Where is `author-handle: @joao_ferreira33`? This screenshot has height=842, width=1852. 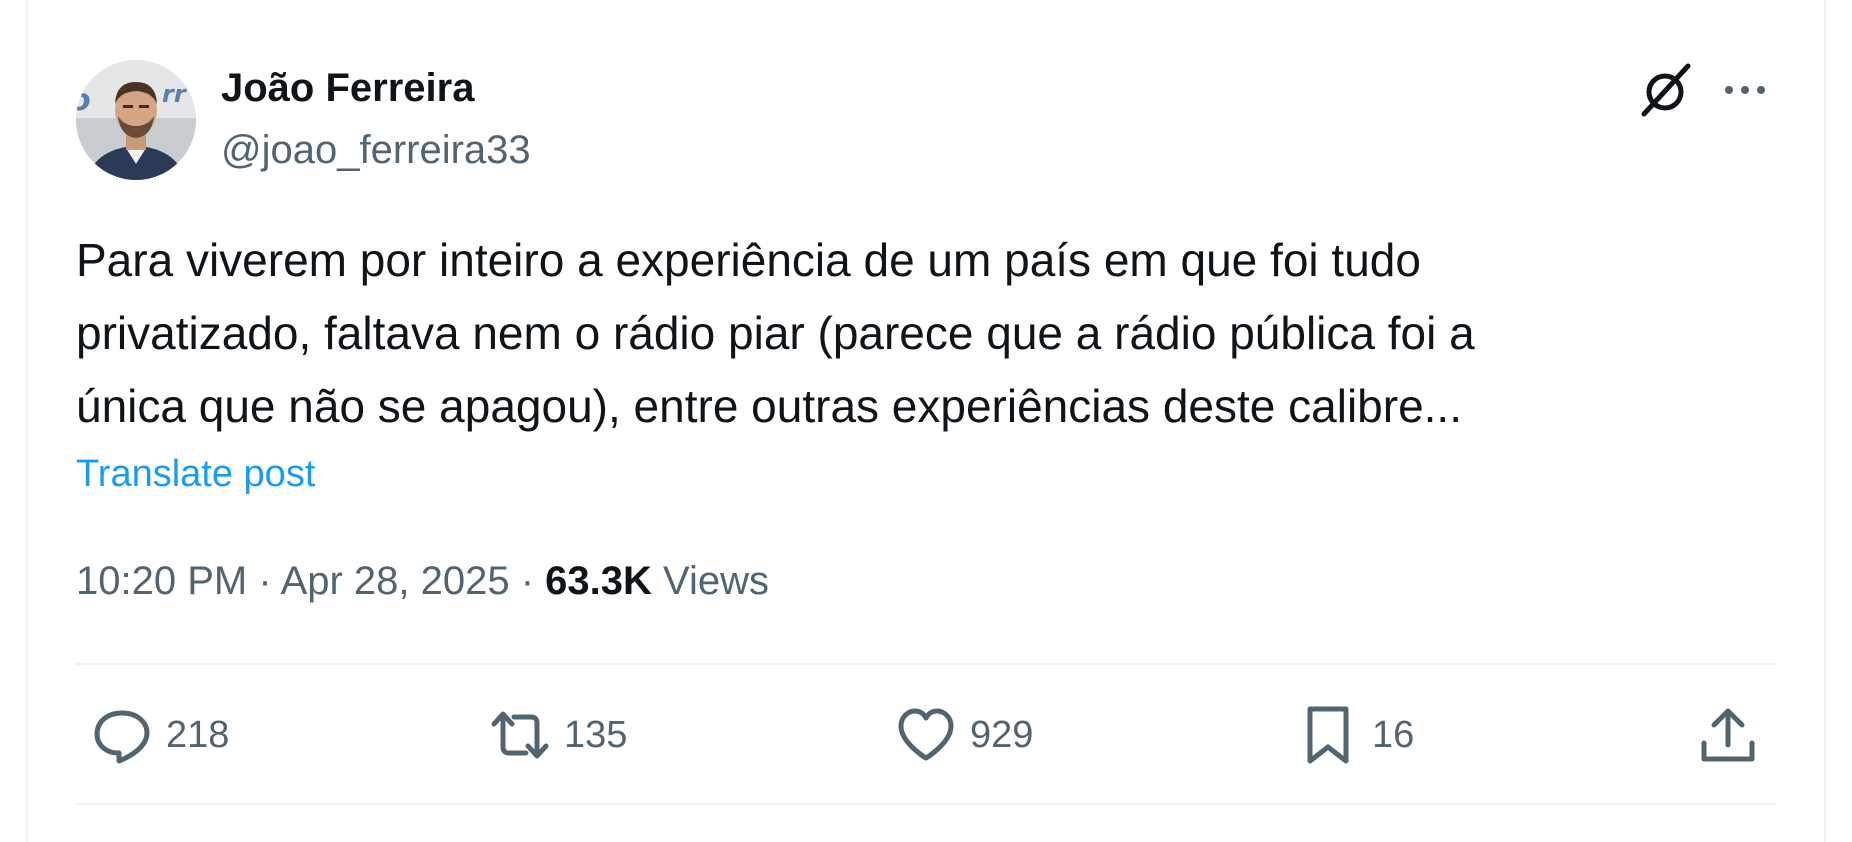
author-handle: @joao_ferreira33 is located at coordinates (376, 150).